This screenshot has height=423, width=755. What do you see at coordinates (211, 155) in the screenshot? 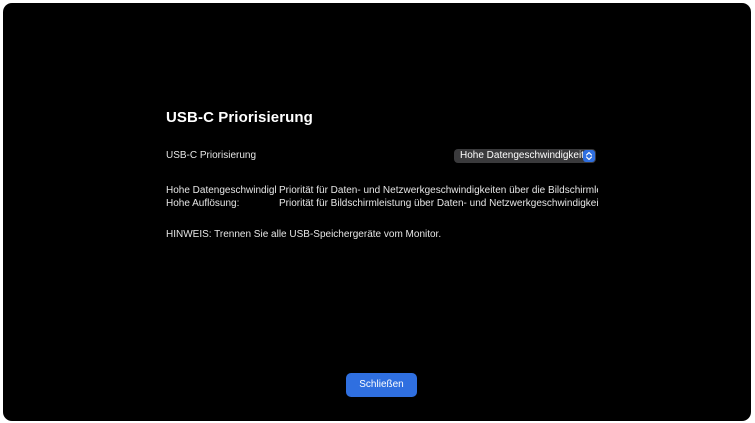
I see `usb-c-priority-label: USB-C Priorisierung` at bounding box center [211, 155].